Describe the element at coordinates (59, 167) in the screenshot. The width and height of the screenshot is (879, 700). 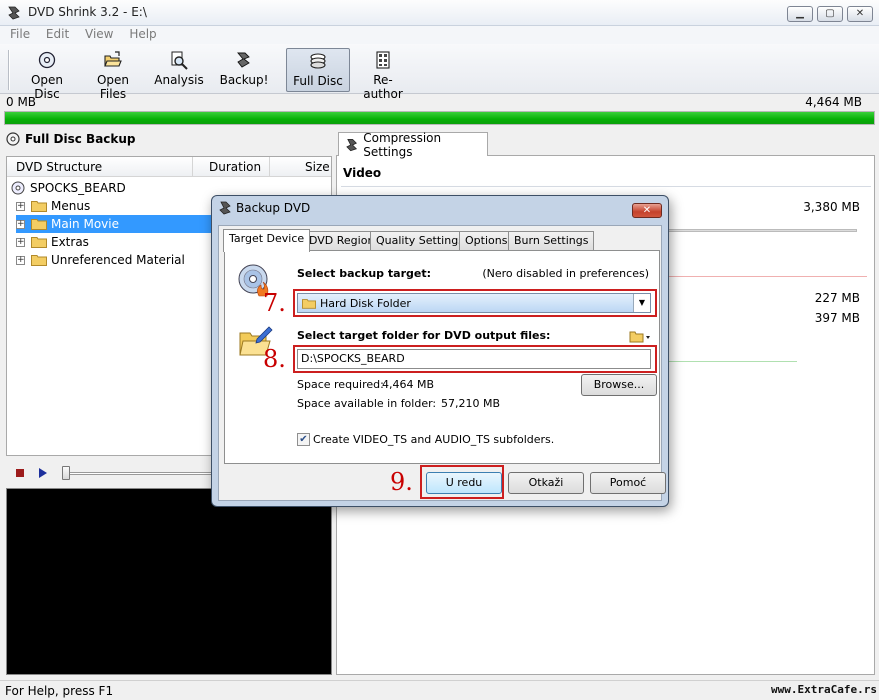
I see `column-dvd-structure: DVD Structure` at that location.